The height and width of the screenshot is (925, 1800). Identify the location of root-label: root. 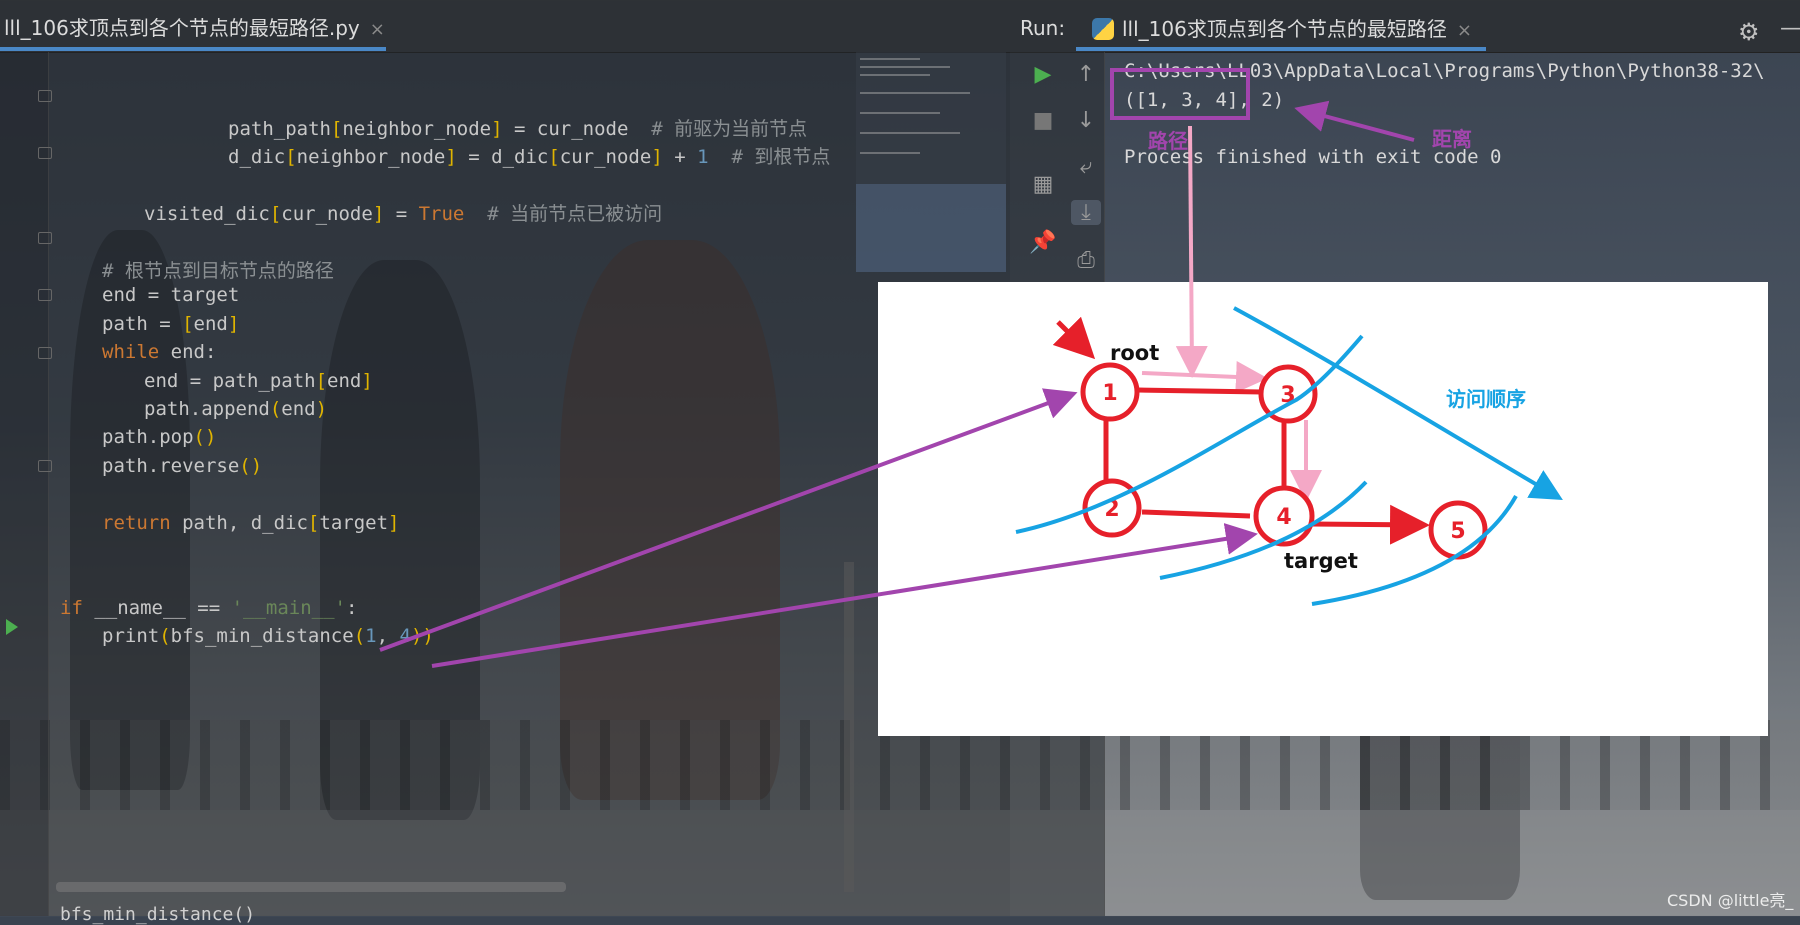
(1134, 353).